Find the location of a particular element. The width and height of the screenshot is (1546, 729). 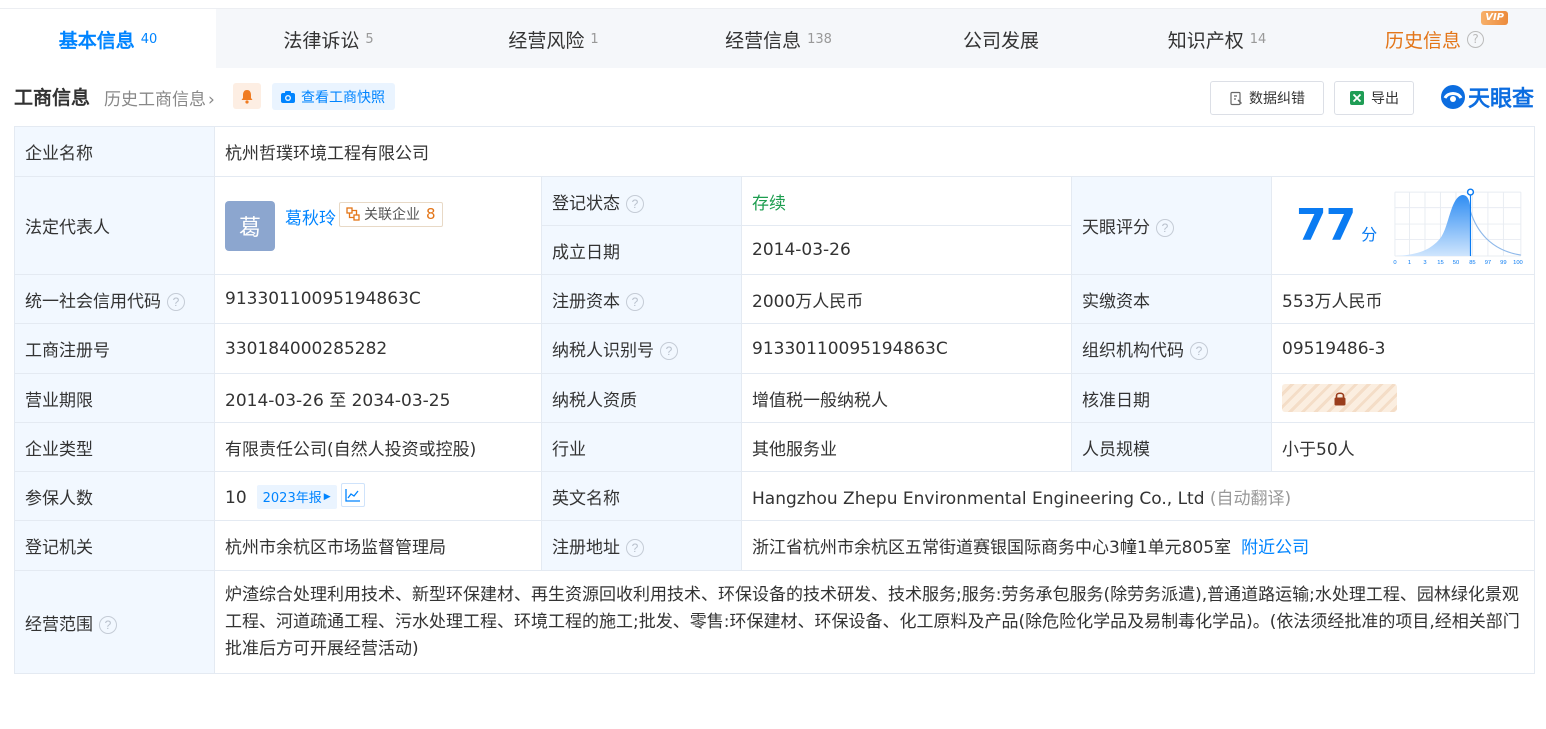

excel-icon is located at coordinates (1357, 98).